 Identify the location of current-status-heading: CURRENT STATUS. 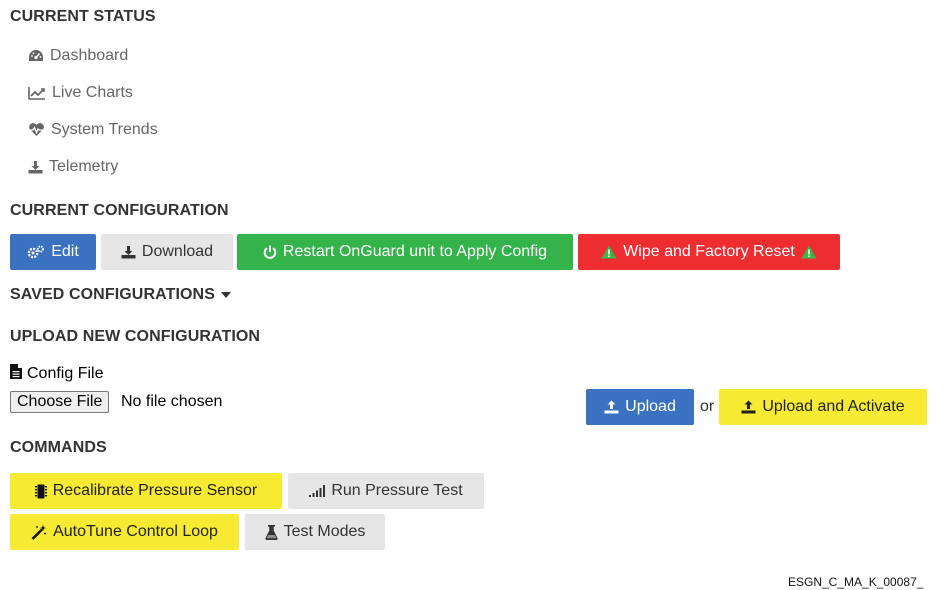
(83, 16).